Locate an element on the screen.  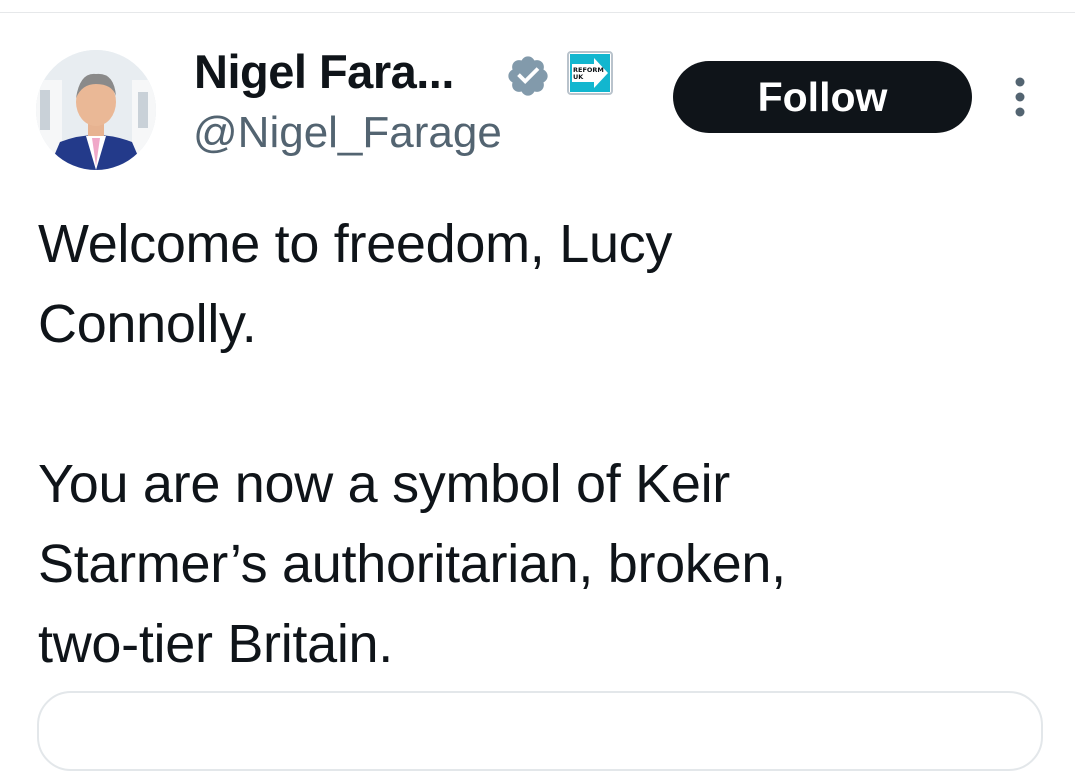
tweet-line: You are now a symbol of Keir is located at coordinates (384, 484).